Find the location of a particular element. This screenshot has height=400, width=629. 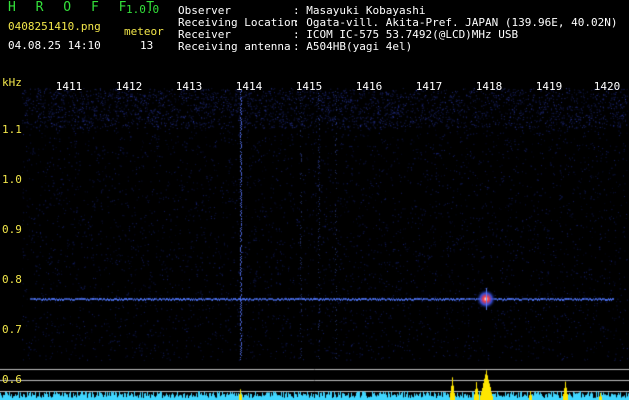

y-tick-label: 1.0 is located at coordinates (12, 179).